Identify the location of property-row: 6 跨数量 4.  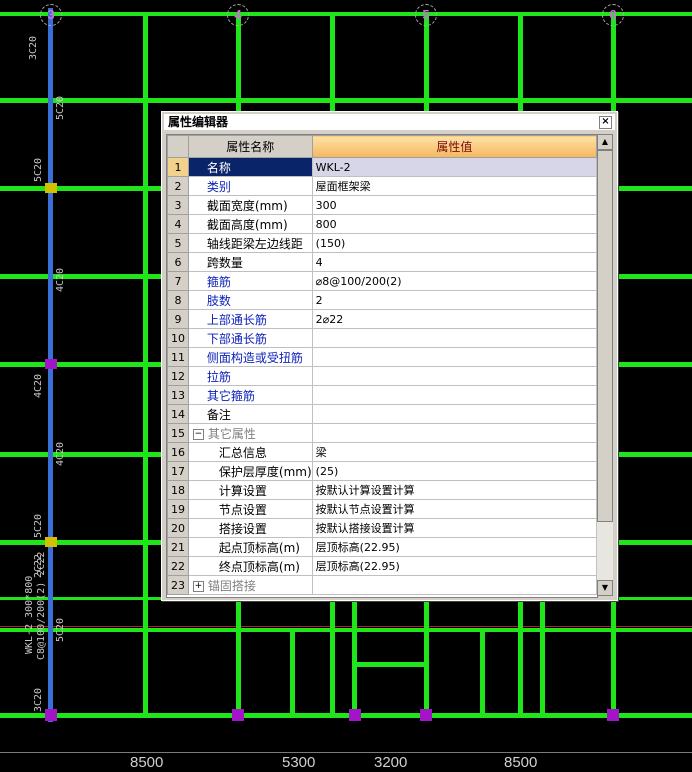
(382, 262).